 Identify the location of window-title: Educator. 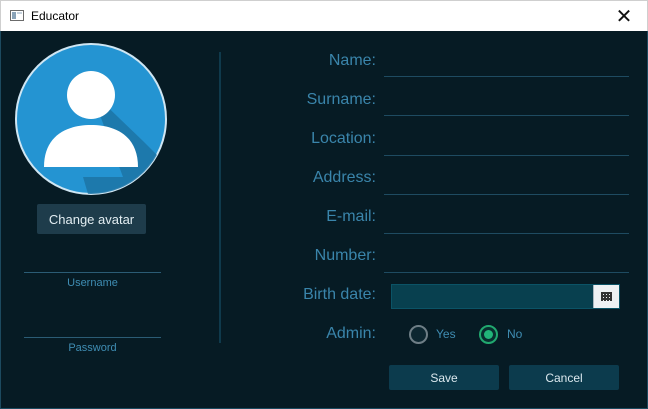
(55, 16).